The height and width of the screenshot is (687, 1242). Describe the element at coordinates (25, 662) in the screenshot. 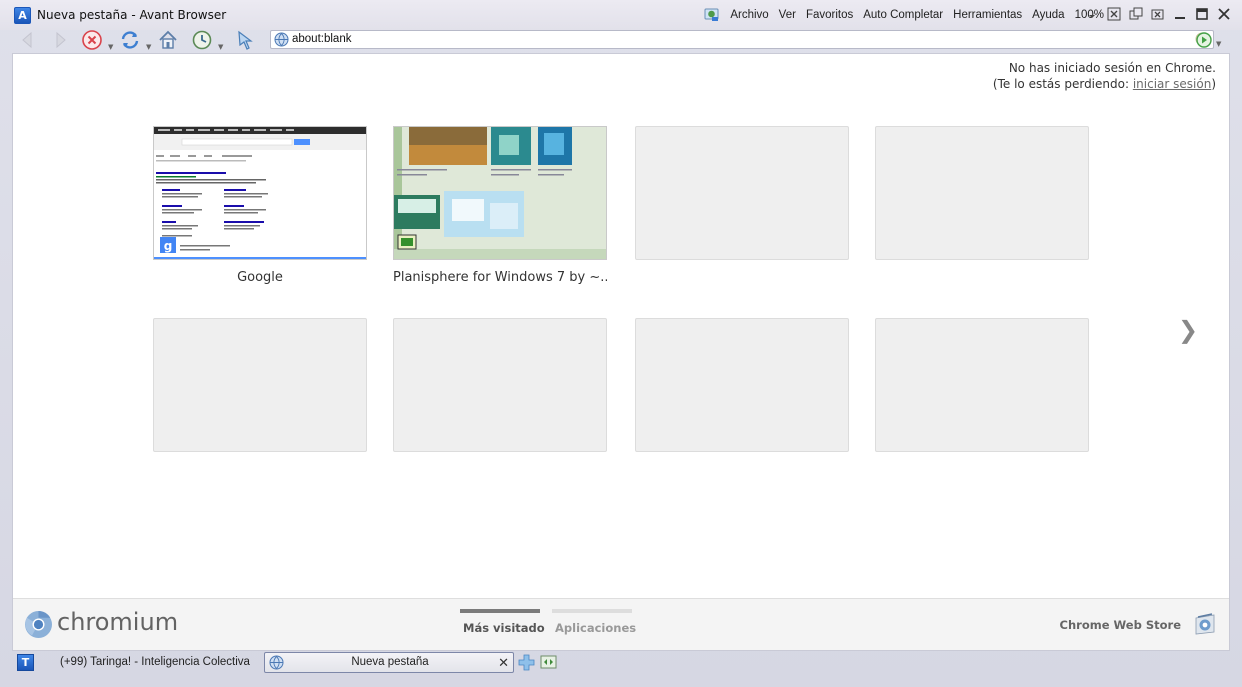

I see `tab-menu-logo-icon: T` at that location.